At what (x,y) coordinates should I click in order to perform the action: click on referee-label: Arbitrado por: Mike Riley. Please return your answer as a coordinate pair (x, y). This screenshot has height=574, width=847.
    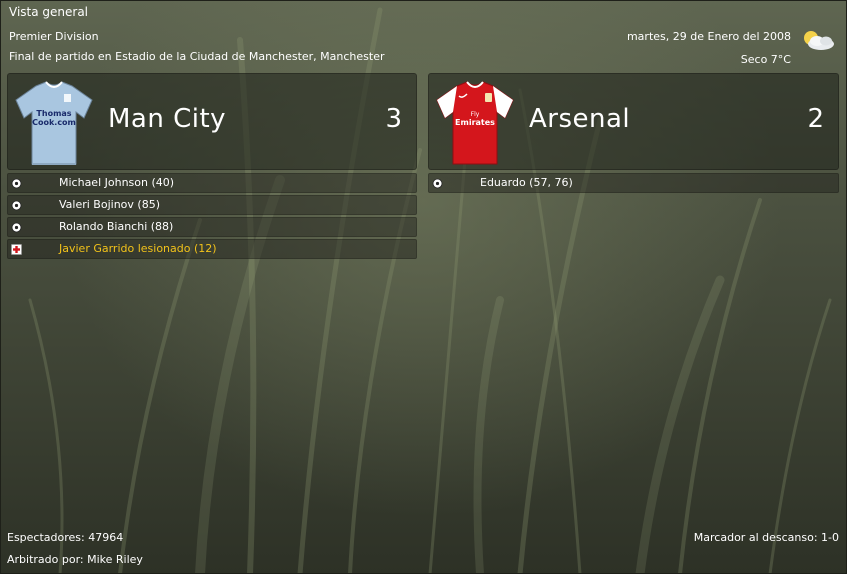
    Looking at the image, I should click on (75, 559).